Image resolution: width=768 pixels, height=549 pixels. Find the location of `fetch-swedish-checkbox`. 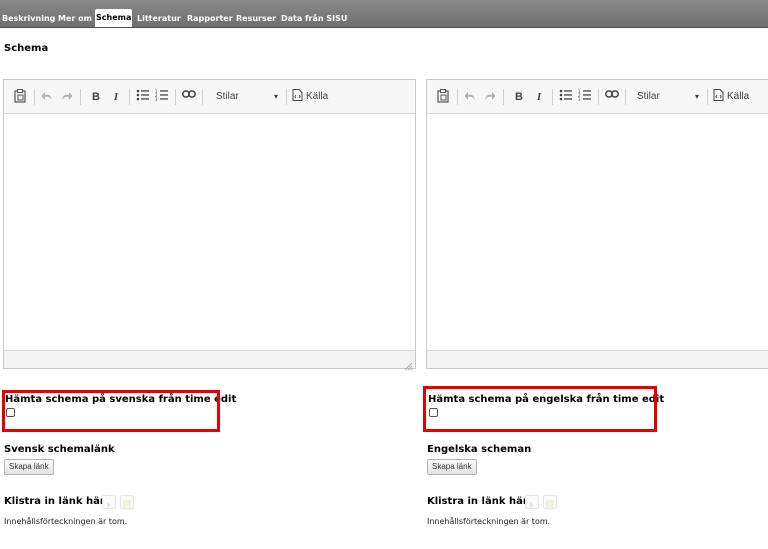

fetch-swedish-checkbox is located at coordinates (10, 412).